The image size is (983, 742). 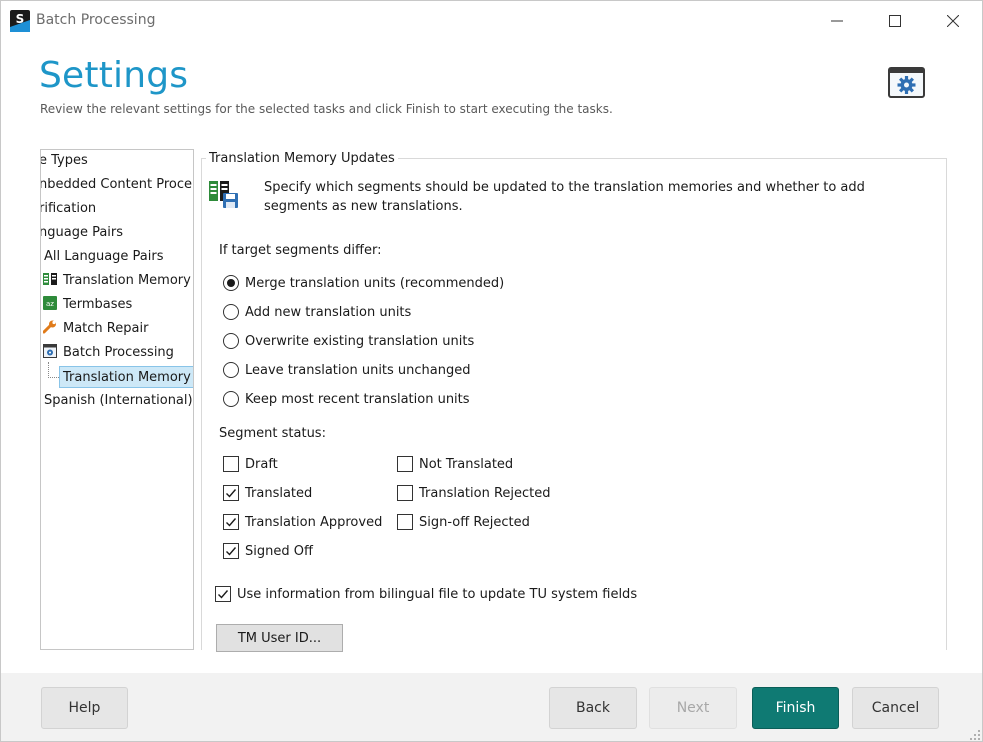 I want to click on window-title: Batch Processing, so click(x=96, y=20).